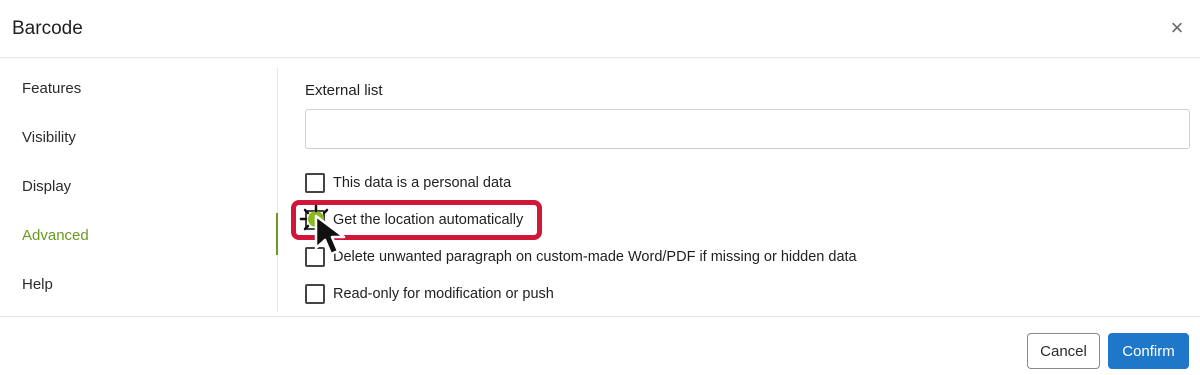 This screenshot has height=375, width=1200. I want to click on personal-data-label: This data is a personal data, so click(422, 183).